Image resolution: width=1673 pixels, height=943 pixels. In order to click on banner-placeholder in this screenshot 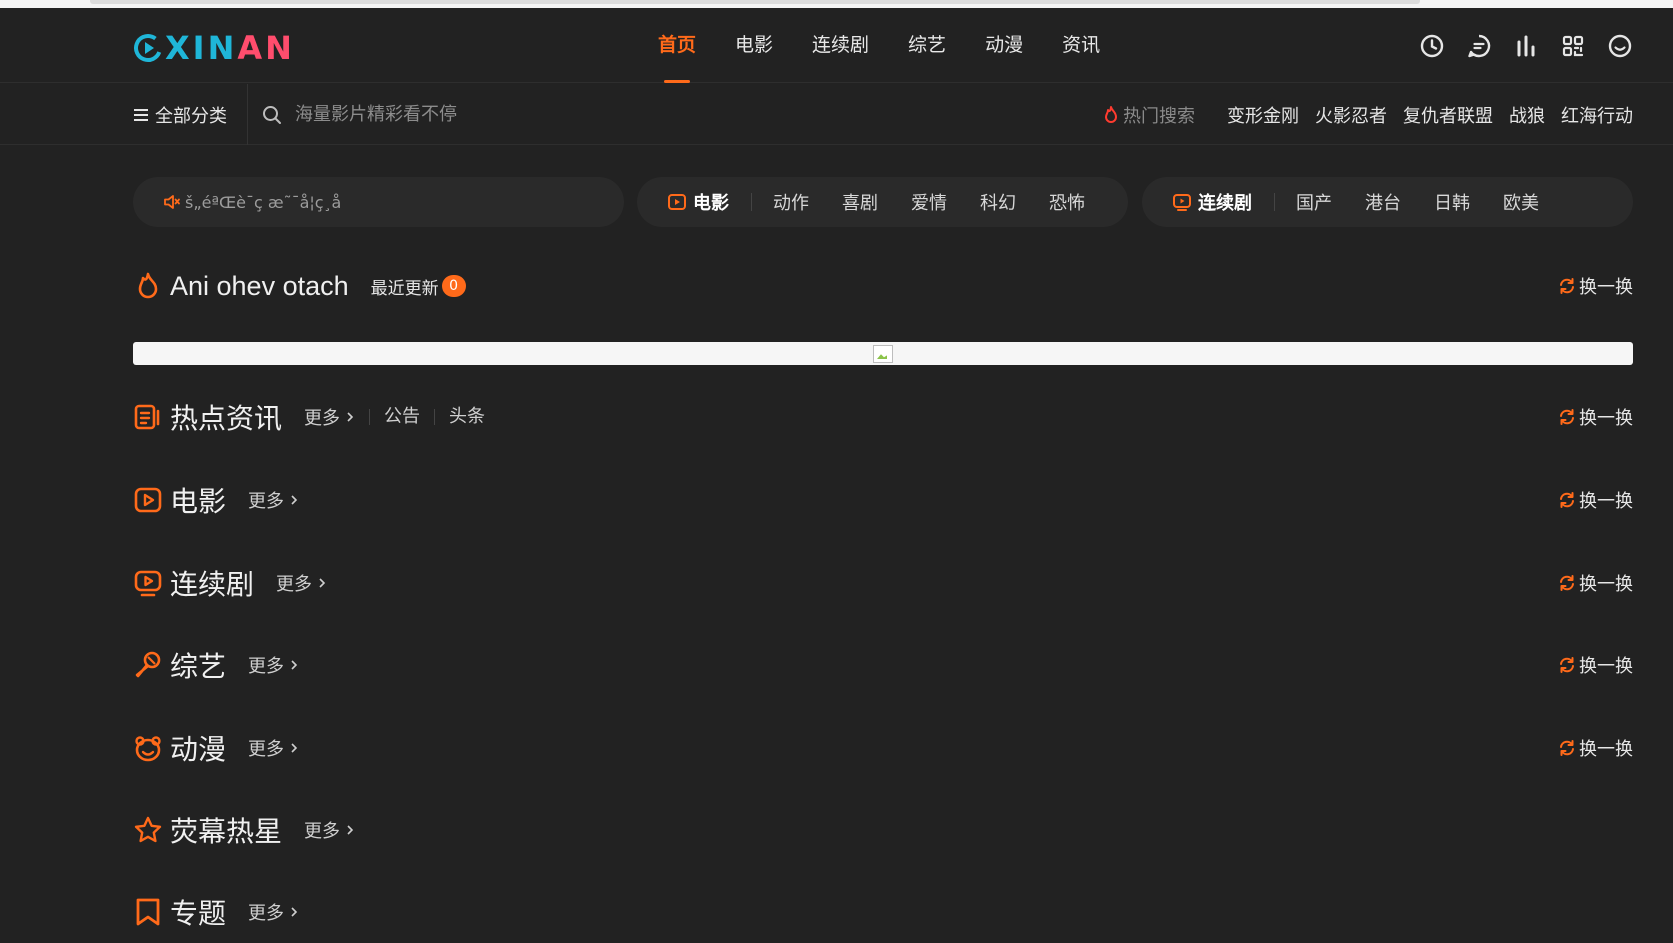, I will do `click(883, 353)`.